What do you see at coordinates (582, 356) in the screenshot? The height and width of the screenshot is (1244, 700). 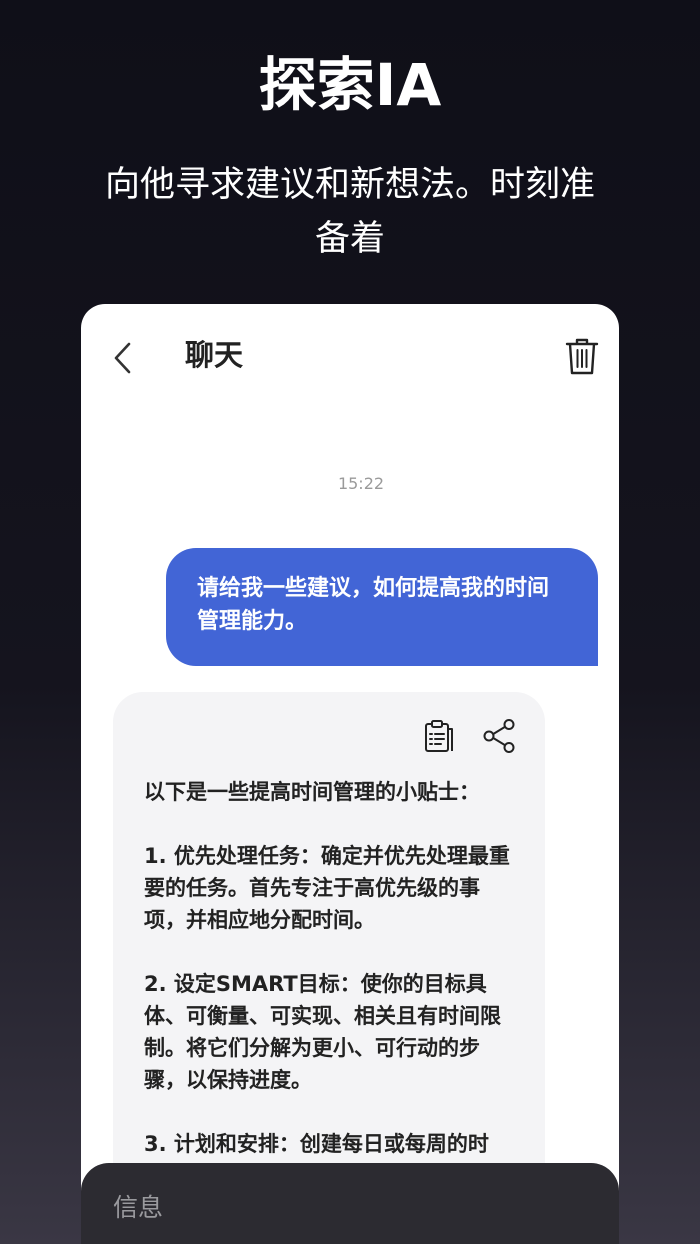 I see `trash-icon` at bounding box center [582, 356].